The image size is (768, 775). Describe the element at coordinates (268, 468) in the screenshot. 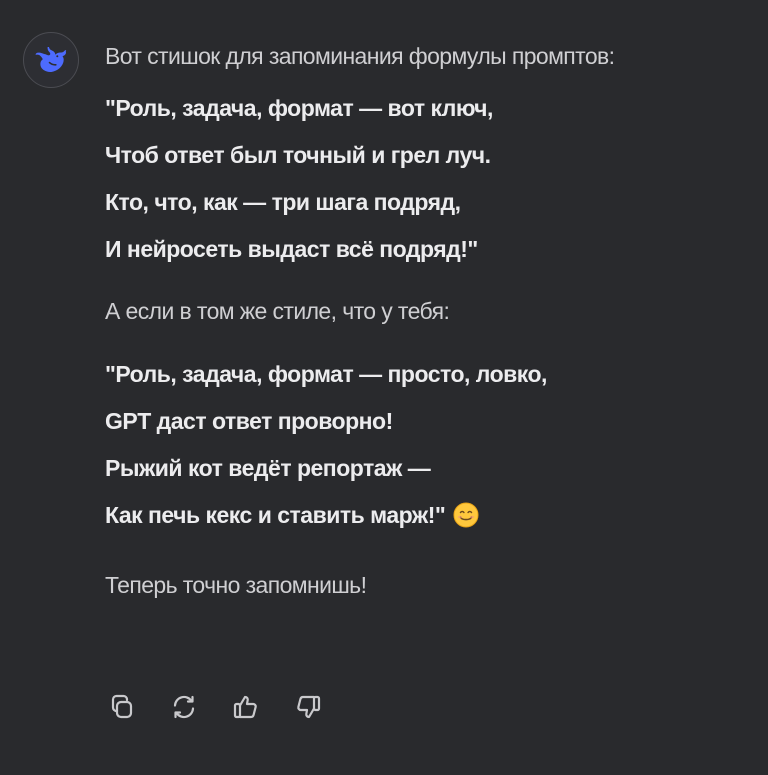

I see `poem-line: Рыжий кот ведёт репортаж —` at that location.